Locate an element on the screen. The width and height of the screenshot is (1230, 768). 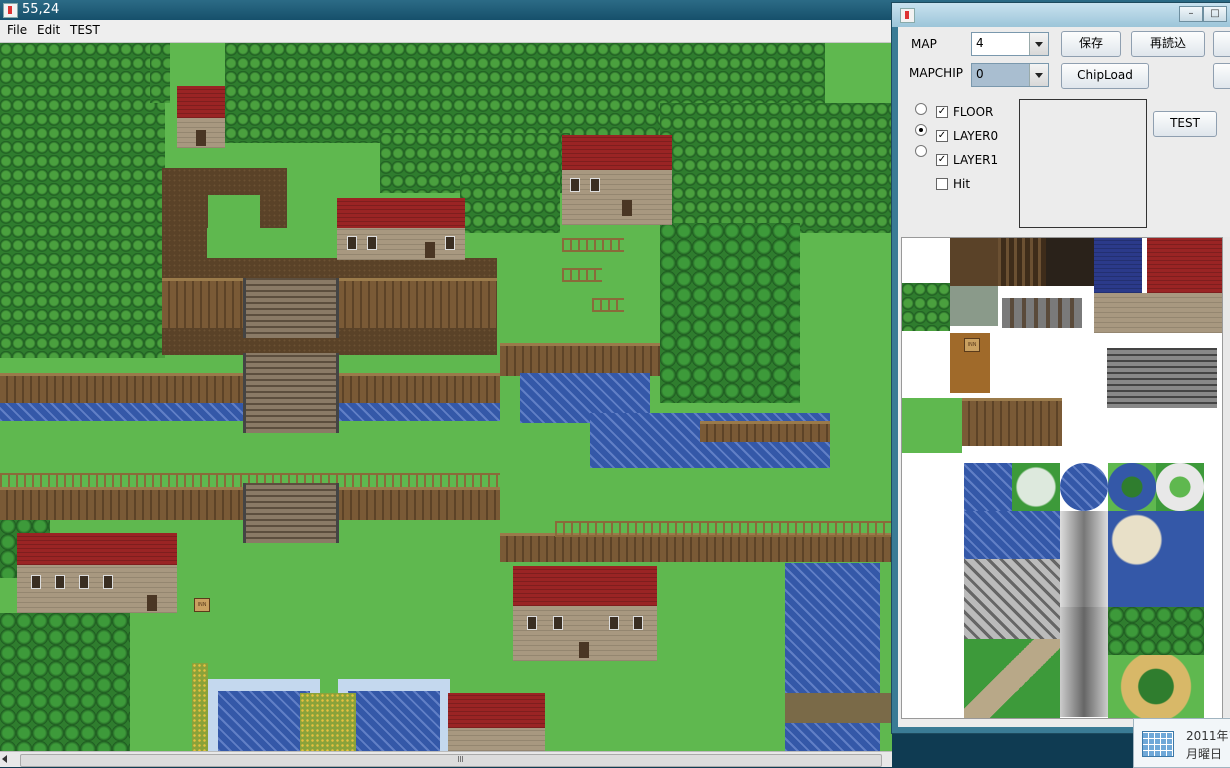
sand-chip is located at coordinates (1156, 686).